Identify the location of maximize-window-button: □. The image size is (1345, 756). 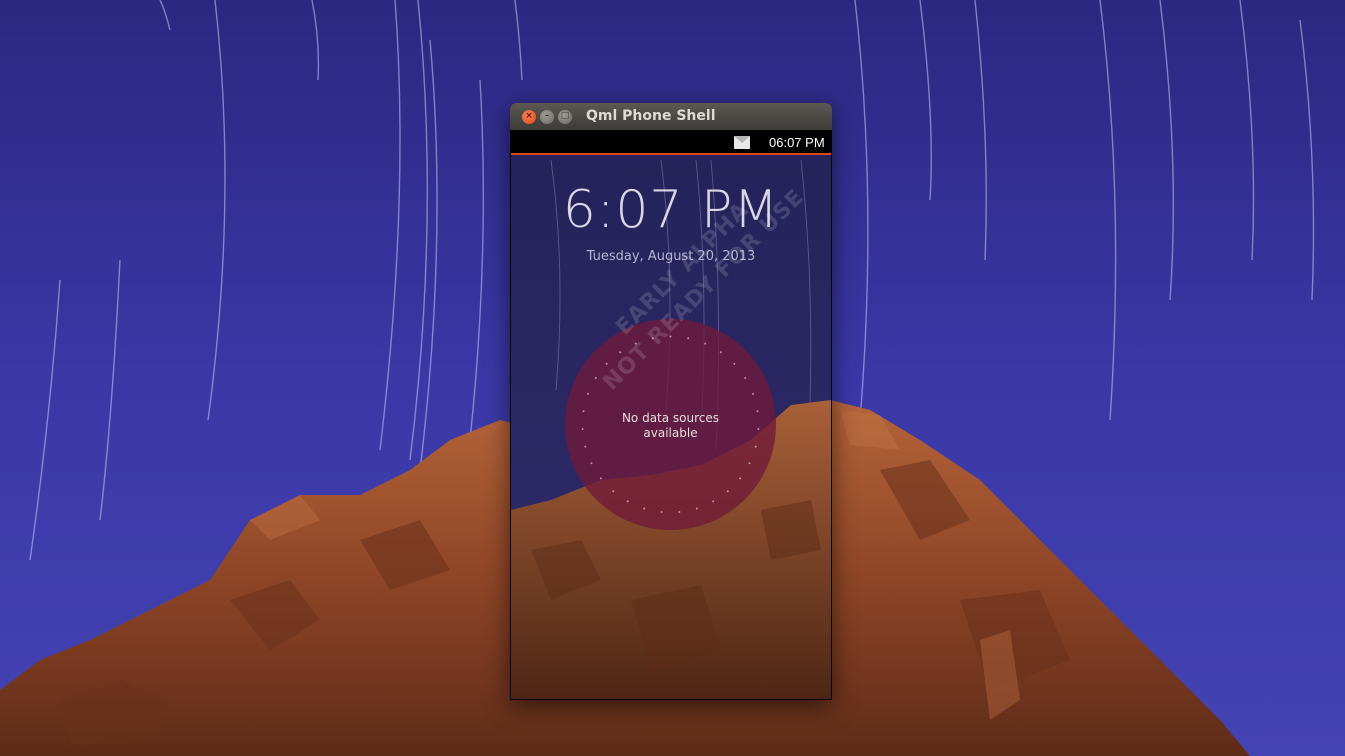
(565, 117).